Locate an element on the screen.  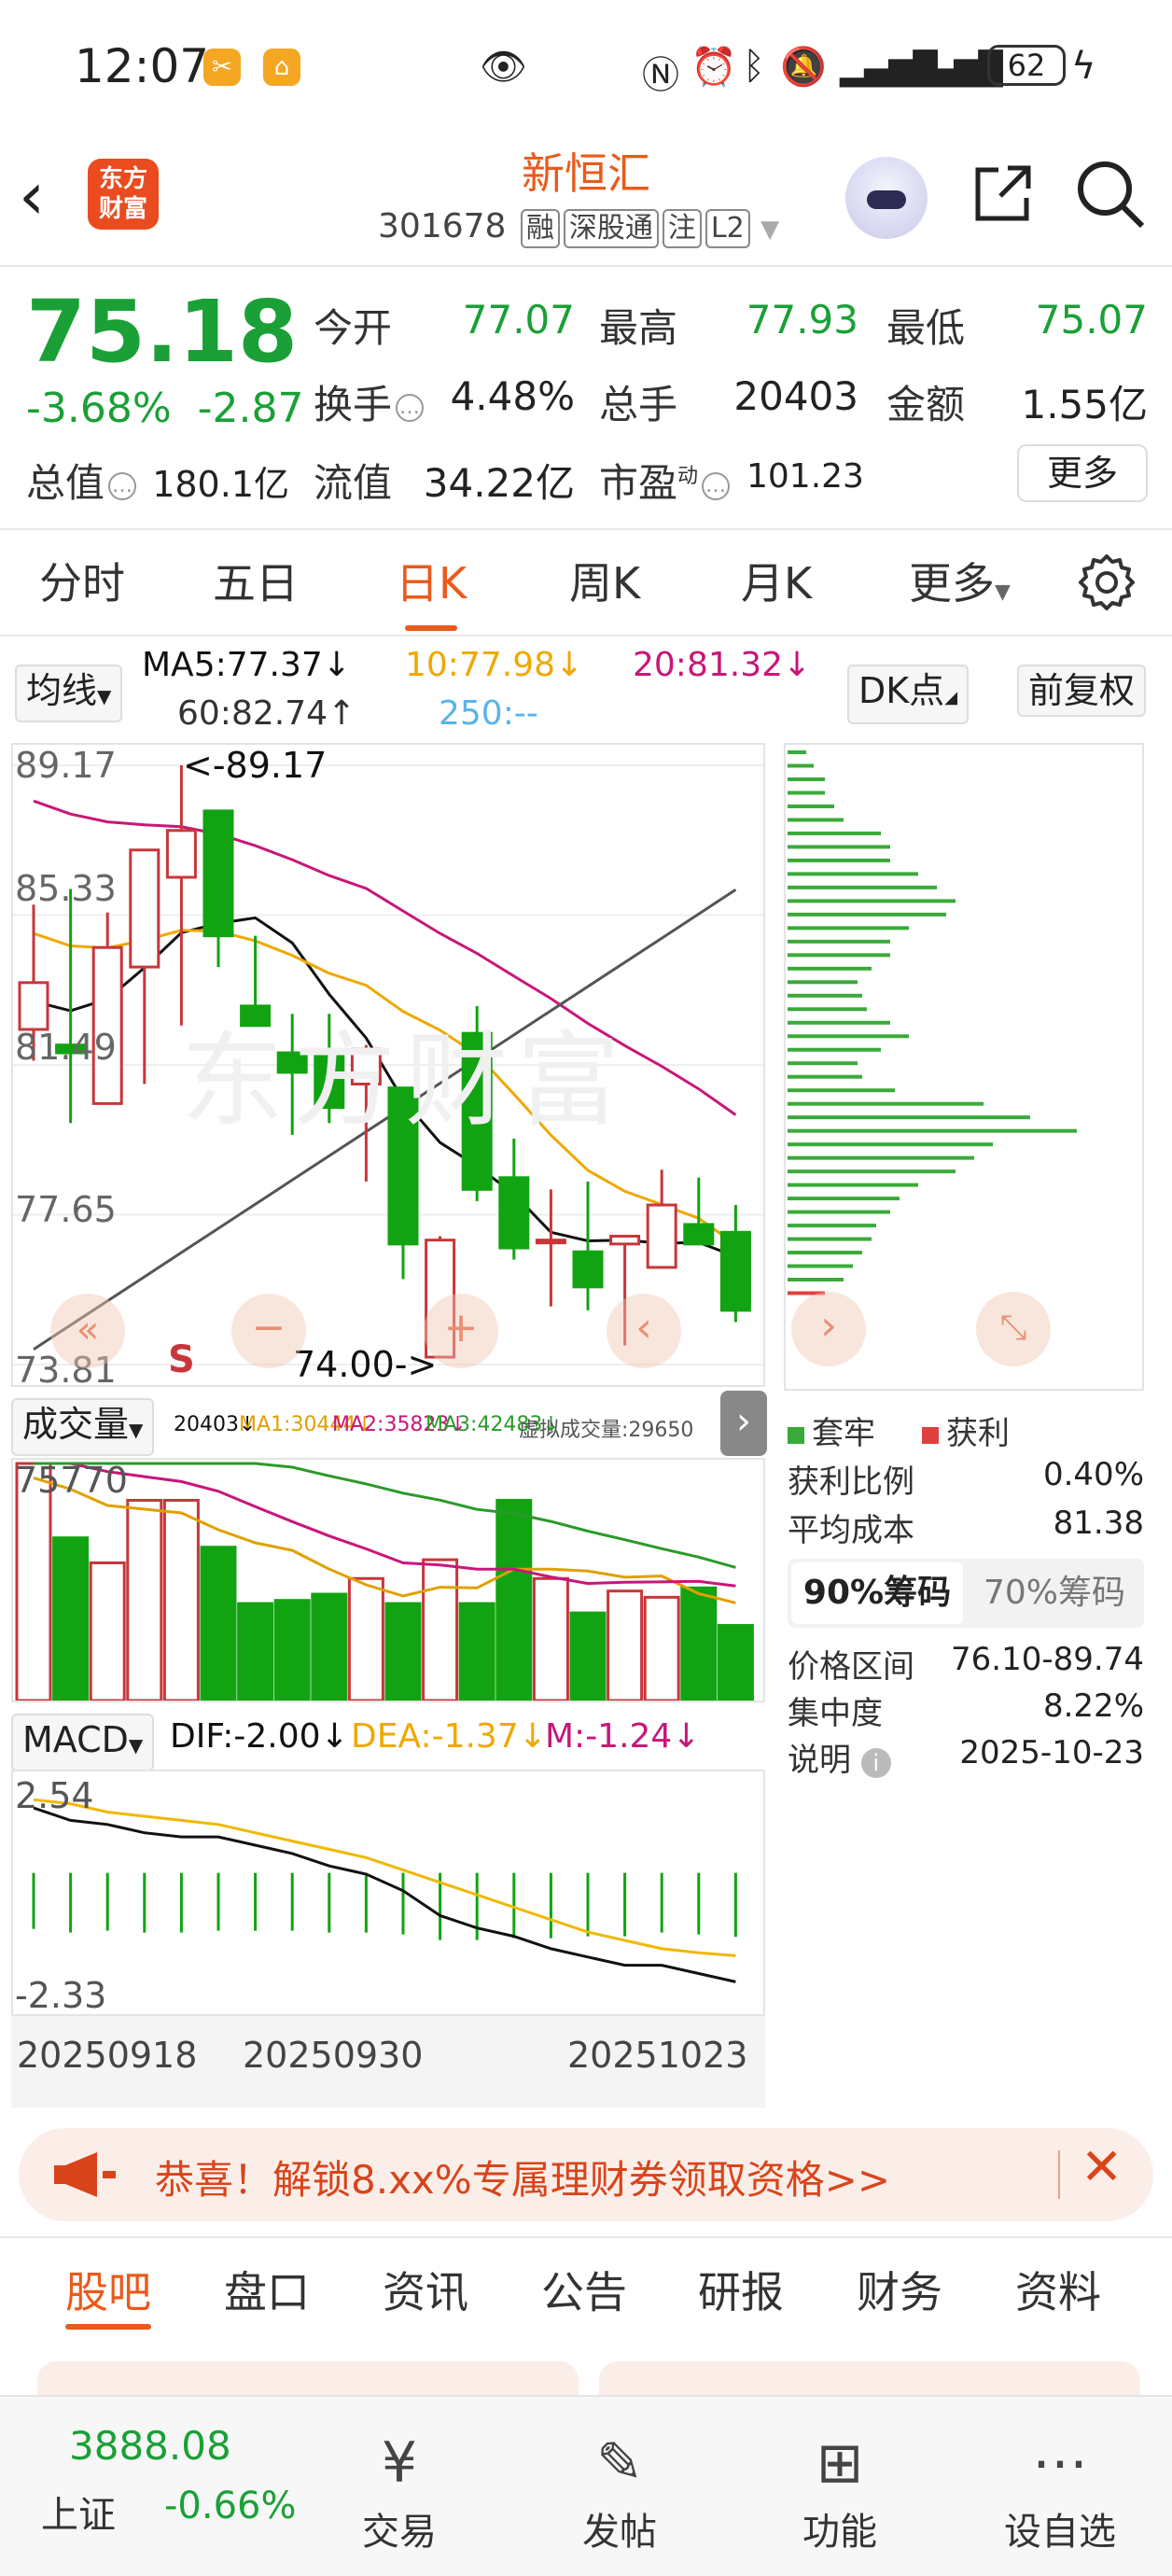
macd-select: MACD▼ is located at coordinates (83, 1742).